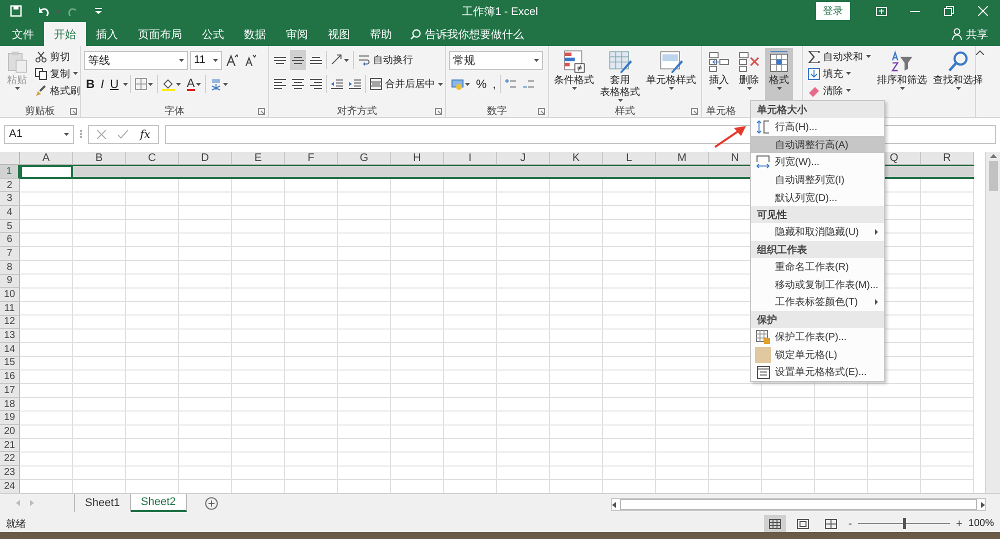 The width and height of the screenshot is (1000, 539). Describe the element at coordinates (10, 172) in the screenshot. I see `row-header: 1` at that location.